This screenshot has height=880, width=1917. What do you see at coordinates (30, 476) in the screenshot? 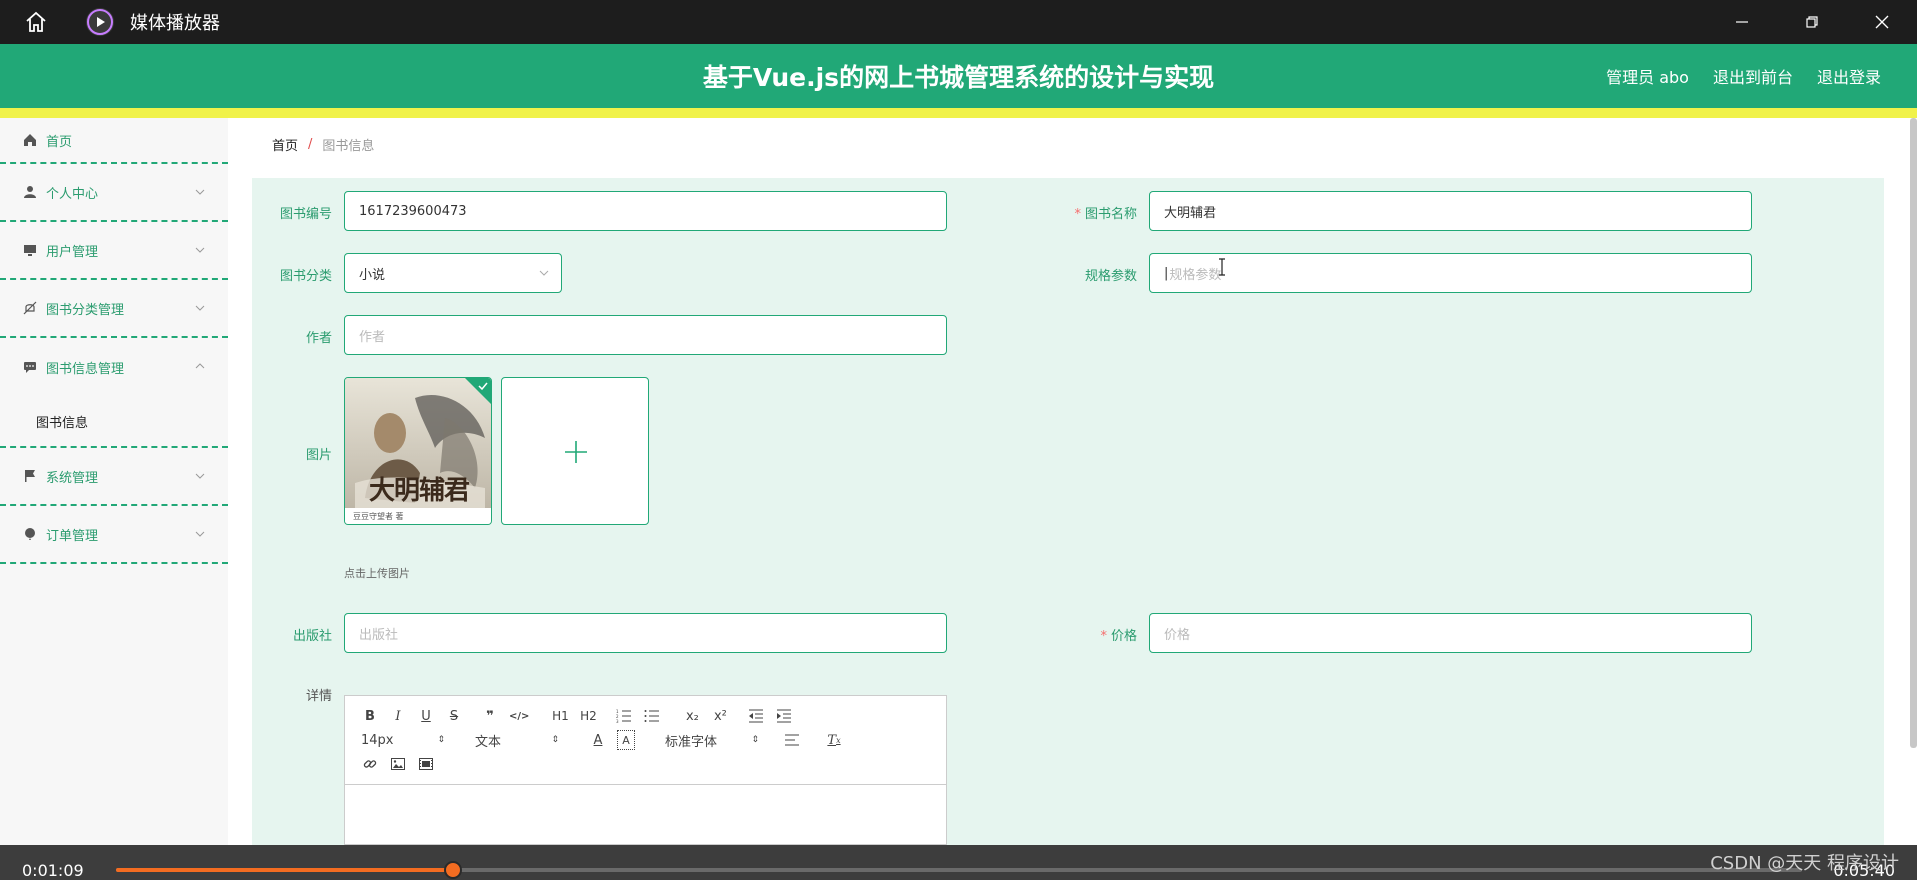
I see `flag-icon` at bounding box center [30, 476].